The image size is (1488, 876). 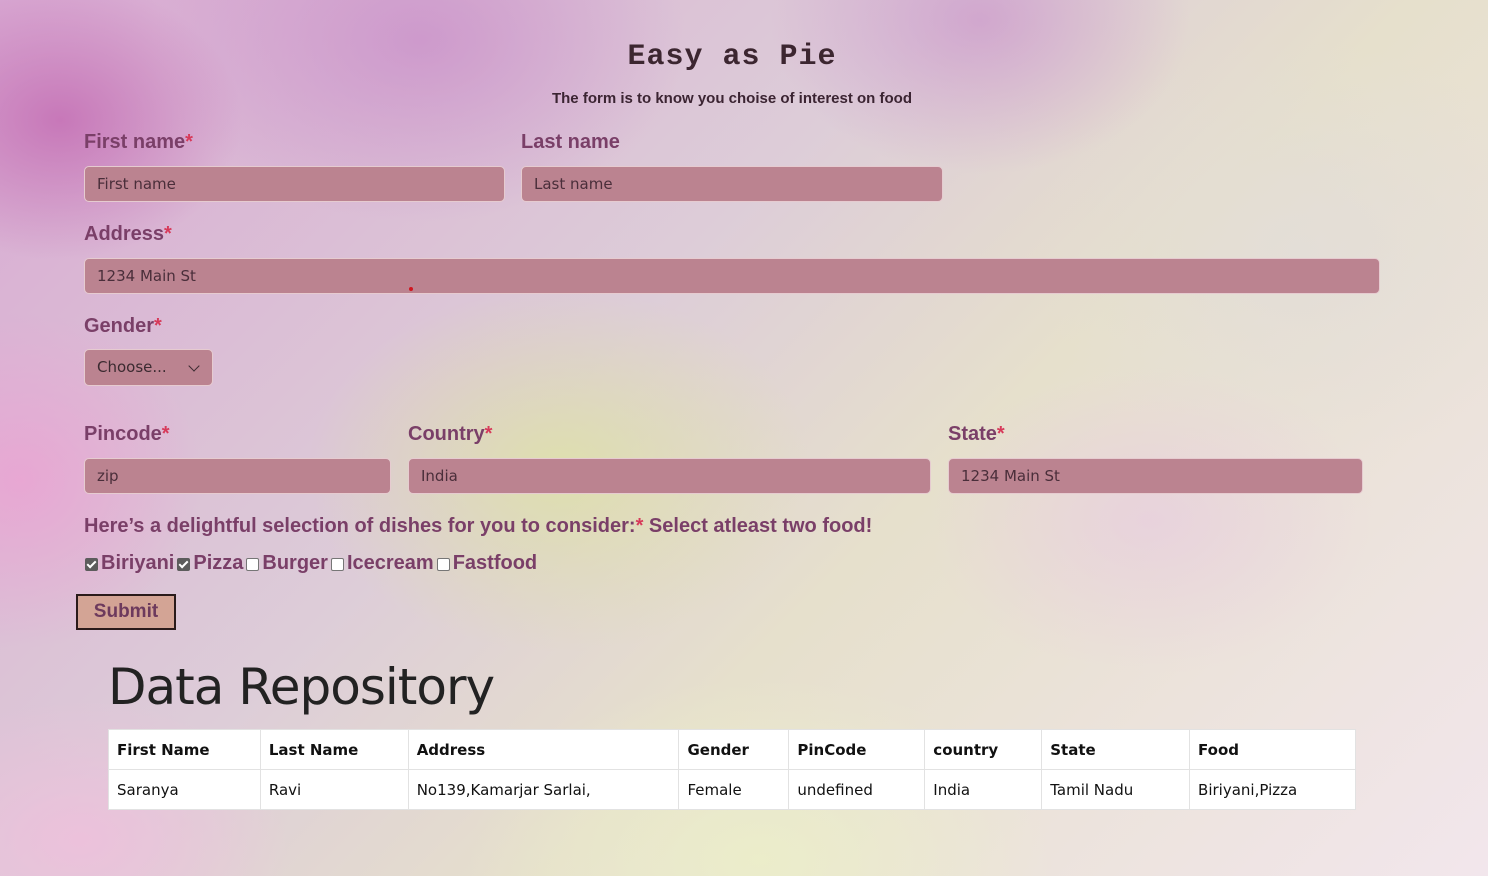 I want to click on icecream-checkbox, so click(x=337, y=564).